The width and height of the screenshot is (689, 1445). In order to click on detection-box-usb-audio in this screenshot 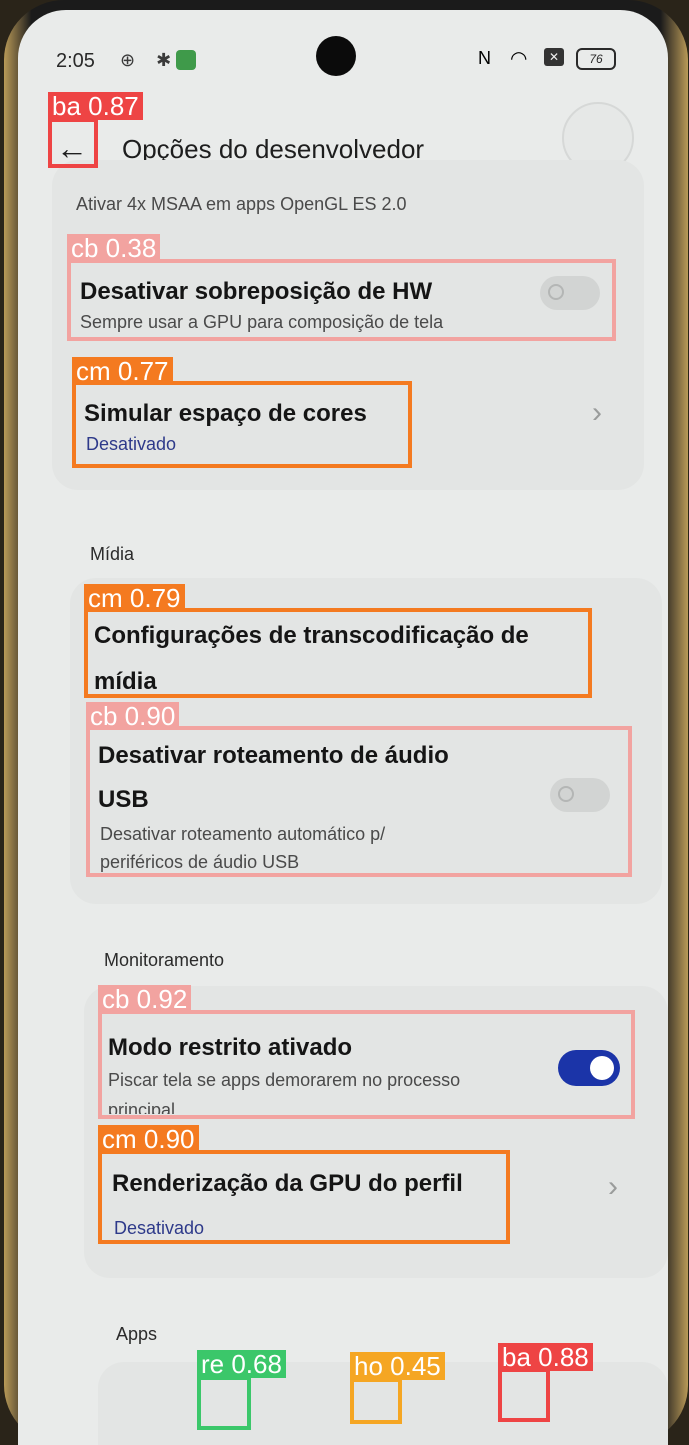, I will do `click(359, 801)`.